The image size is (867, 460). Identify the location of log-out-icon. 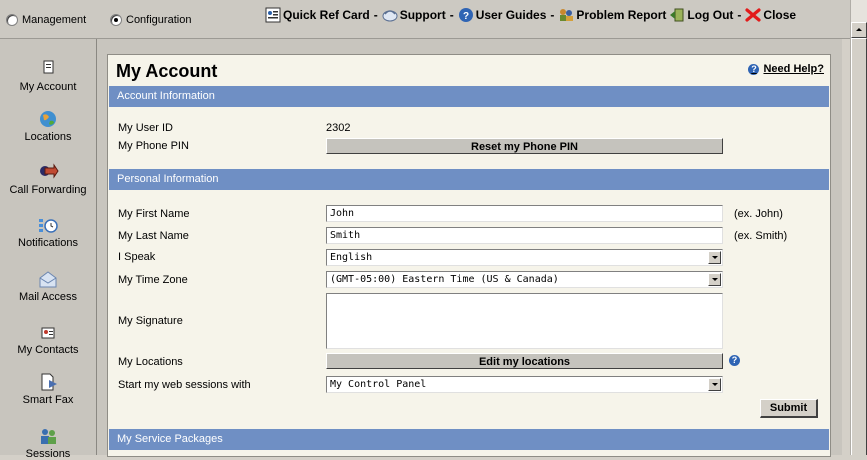
(677, 15).